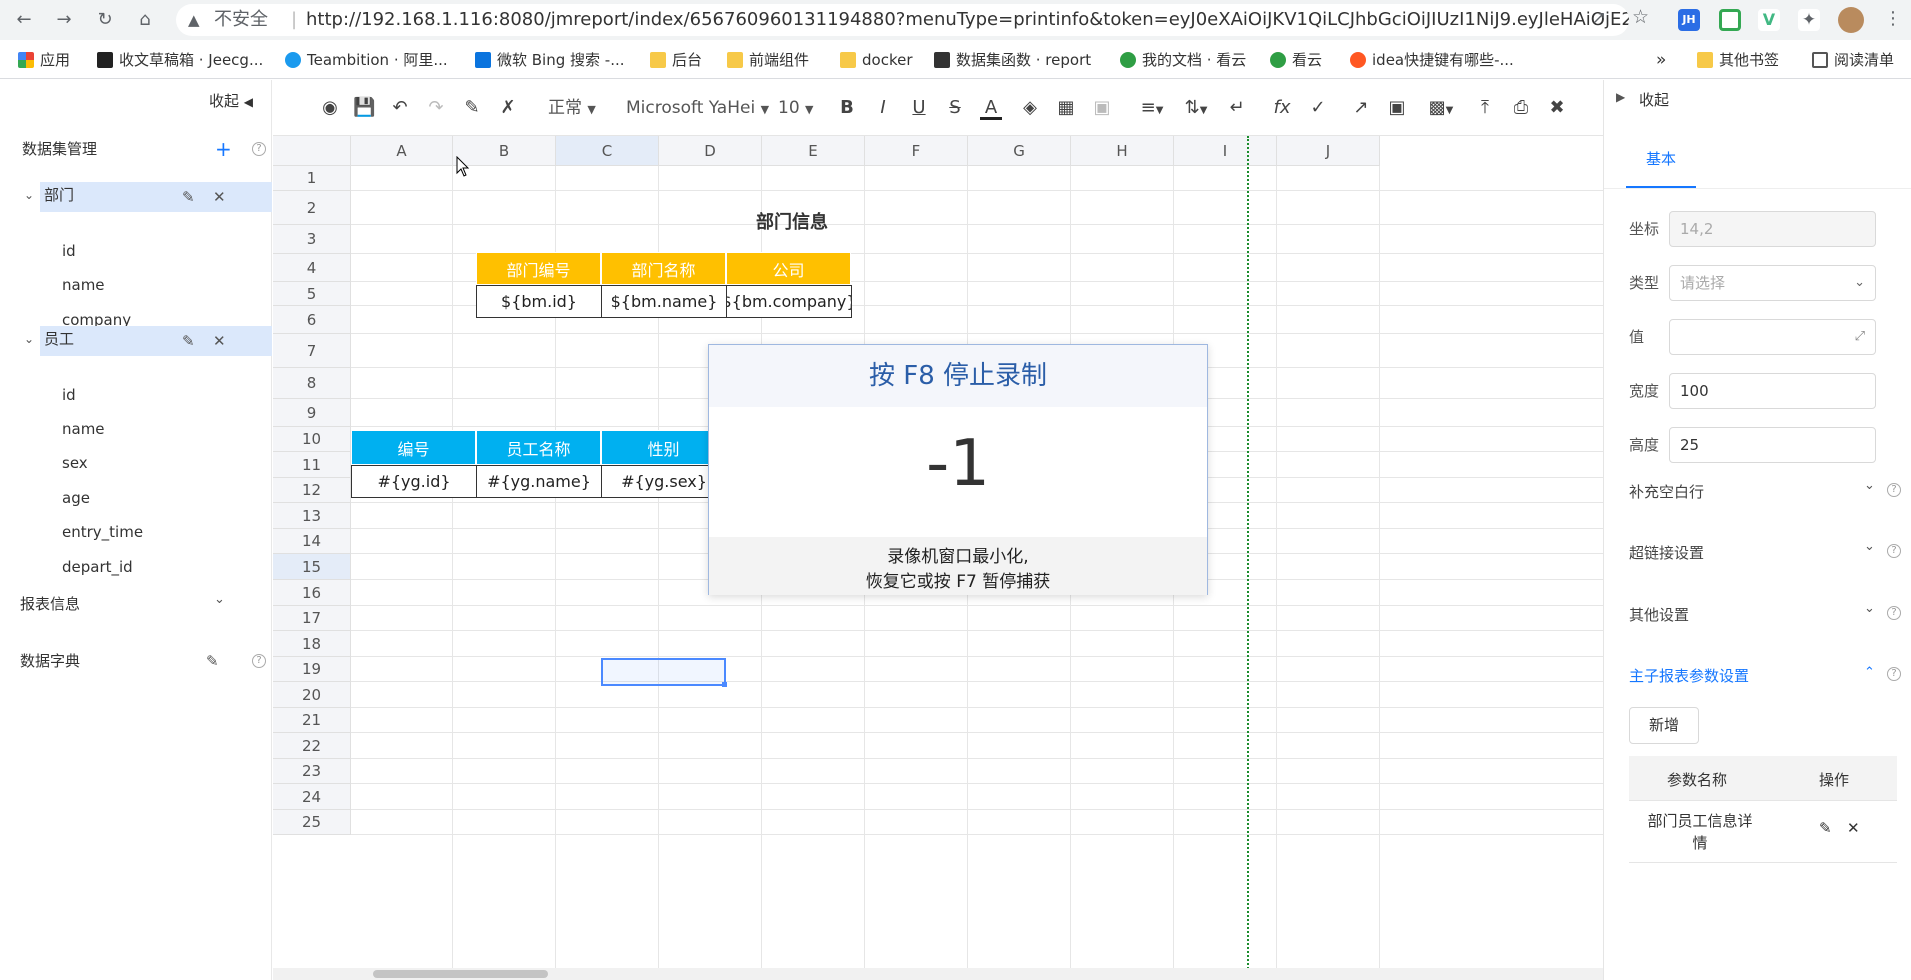  Describe the element at coordinates (400, 108) in the screenshot. I see `undo-icon: ↶` at that location.